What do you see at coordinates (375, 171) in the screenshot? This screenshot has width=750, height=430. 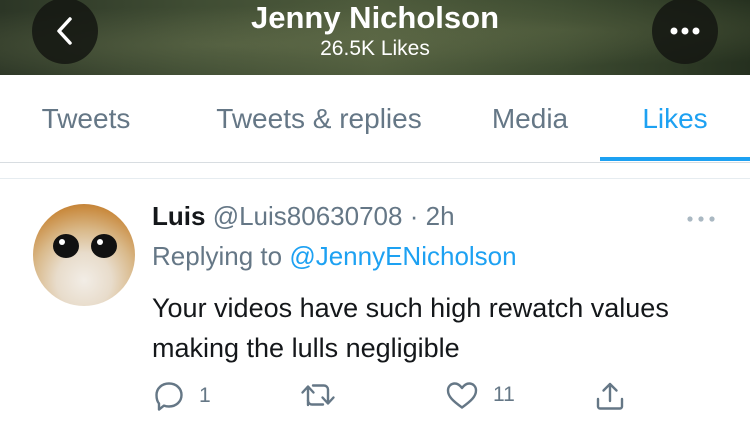 I see `divider` at bounding box center [375, 171].